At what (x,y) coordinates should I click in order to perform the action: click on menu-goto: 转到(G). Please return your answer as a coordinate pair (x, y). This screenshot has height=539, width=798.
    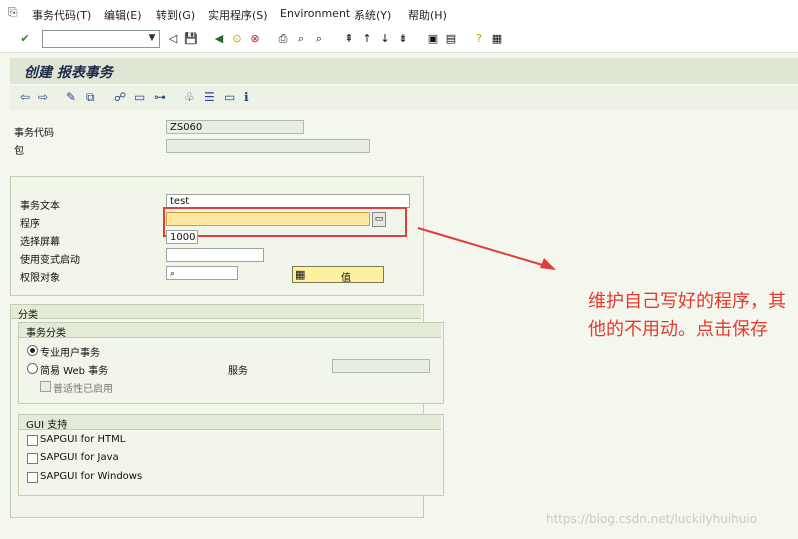
    Looking at the image, I should click on (175, 15).